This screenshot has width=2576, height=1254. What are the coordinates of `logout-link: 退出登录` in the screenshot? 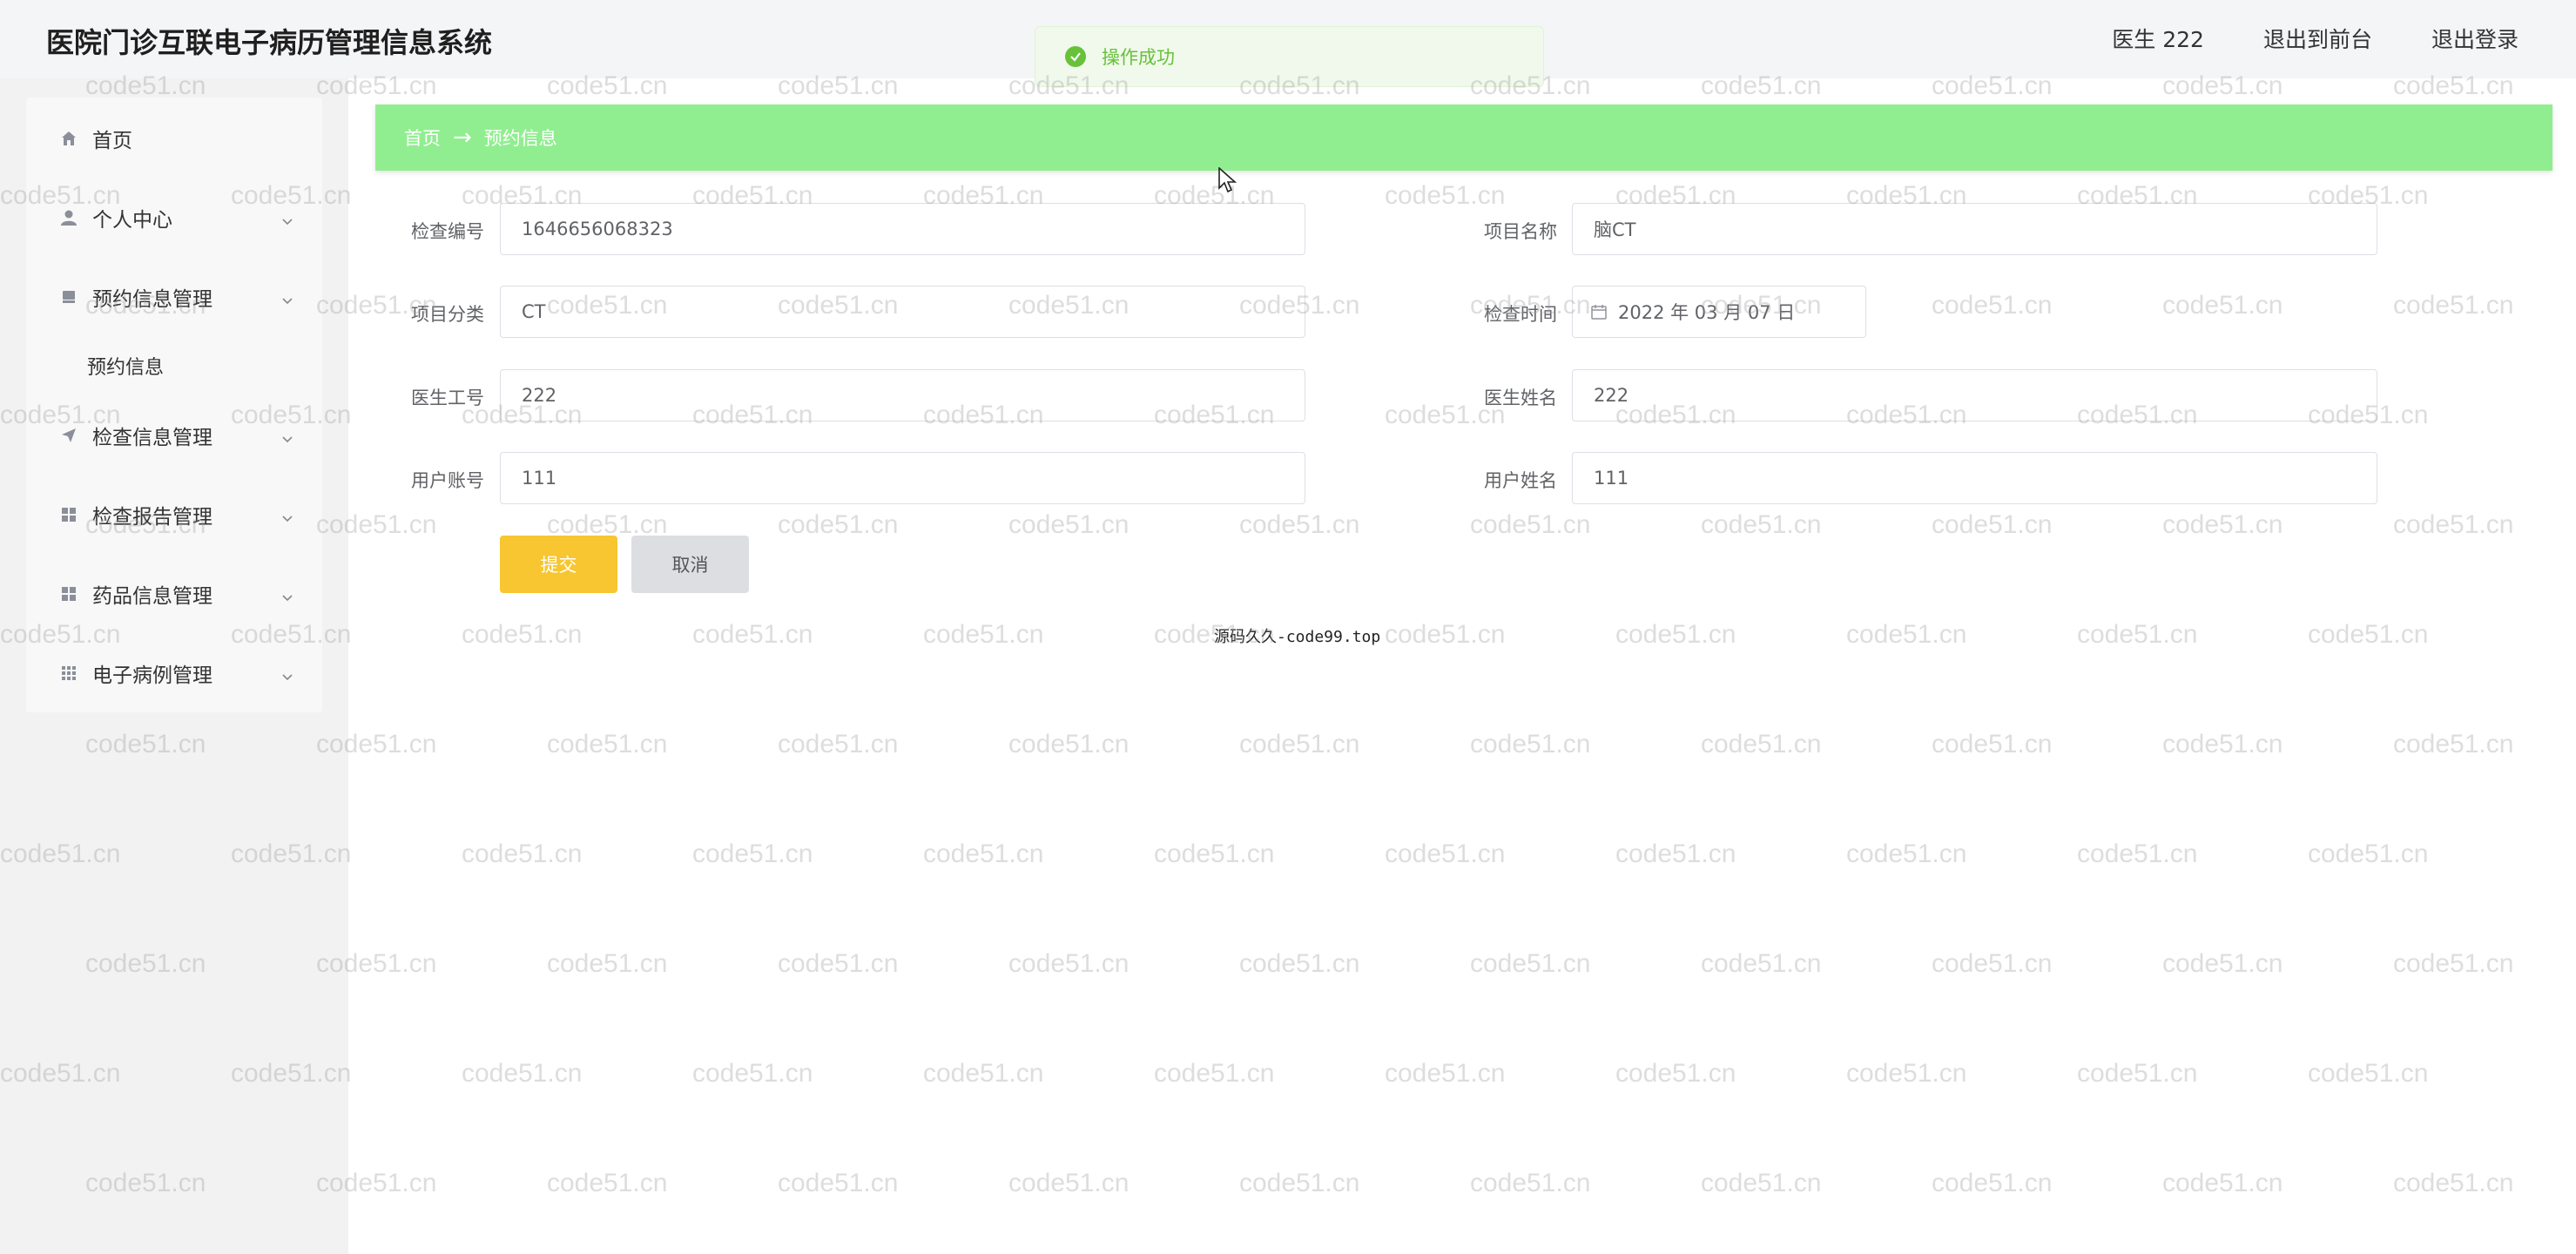 It's located at (2475, 38).